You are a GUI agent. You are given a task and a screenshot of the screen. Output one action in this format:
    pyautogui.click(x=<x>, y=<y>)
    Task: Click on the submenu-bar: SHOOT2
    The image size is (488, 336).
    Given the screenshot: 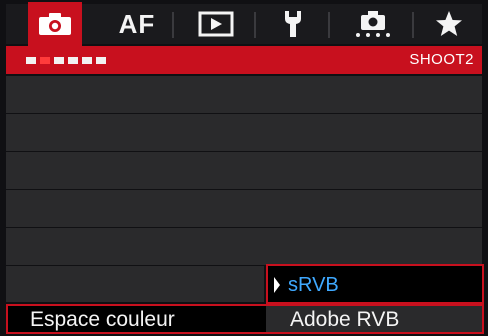 What is the action you would take?
    pyautogui.click(x=244, y=60)
    